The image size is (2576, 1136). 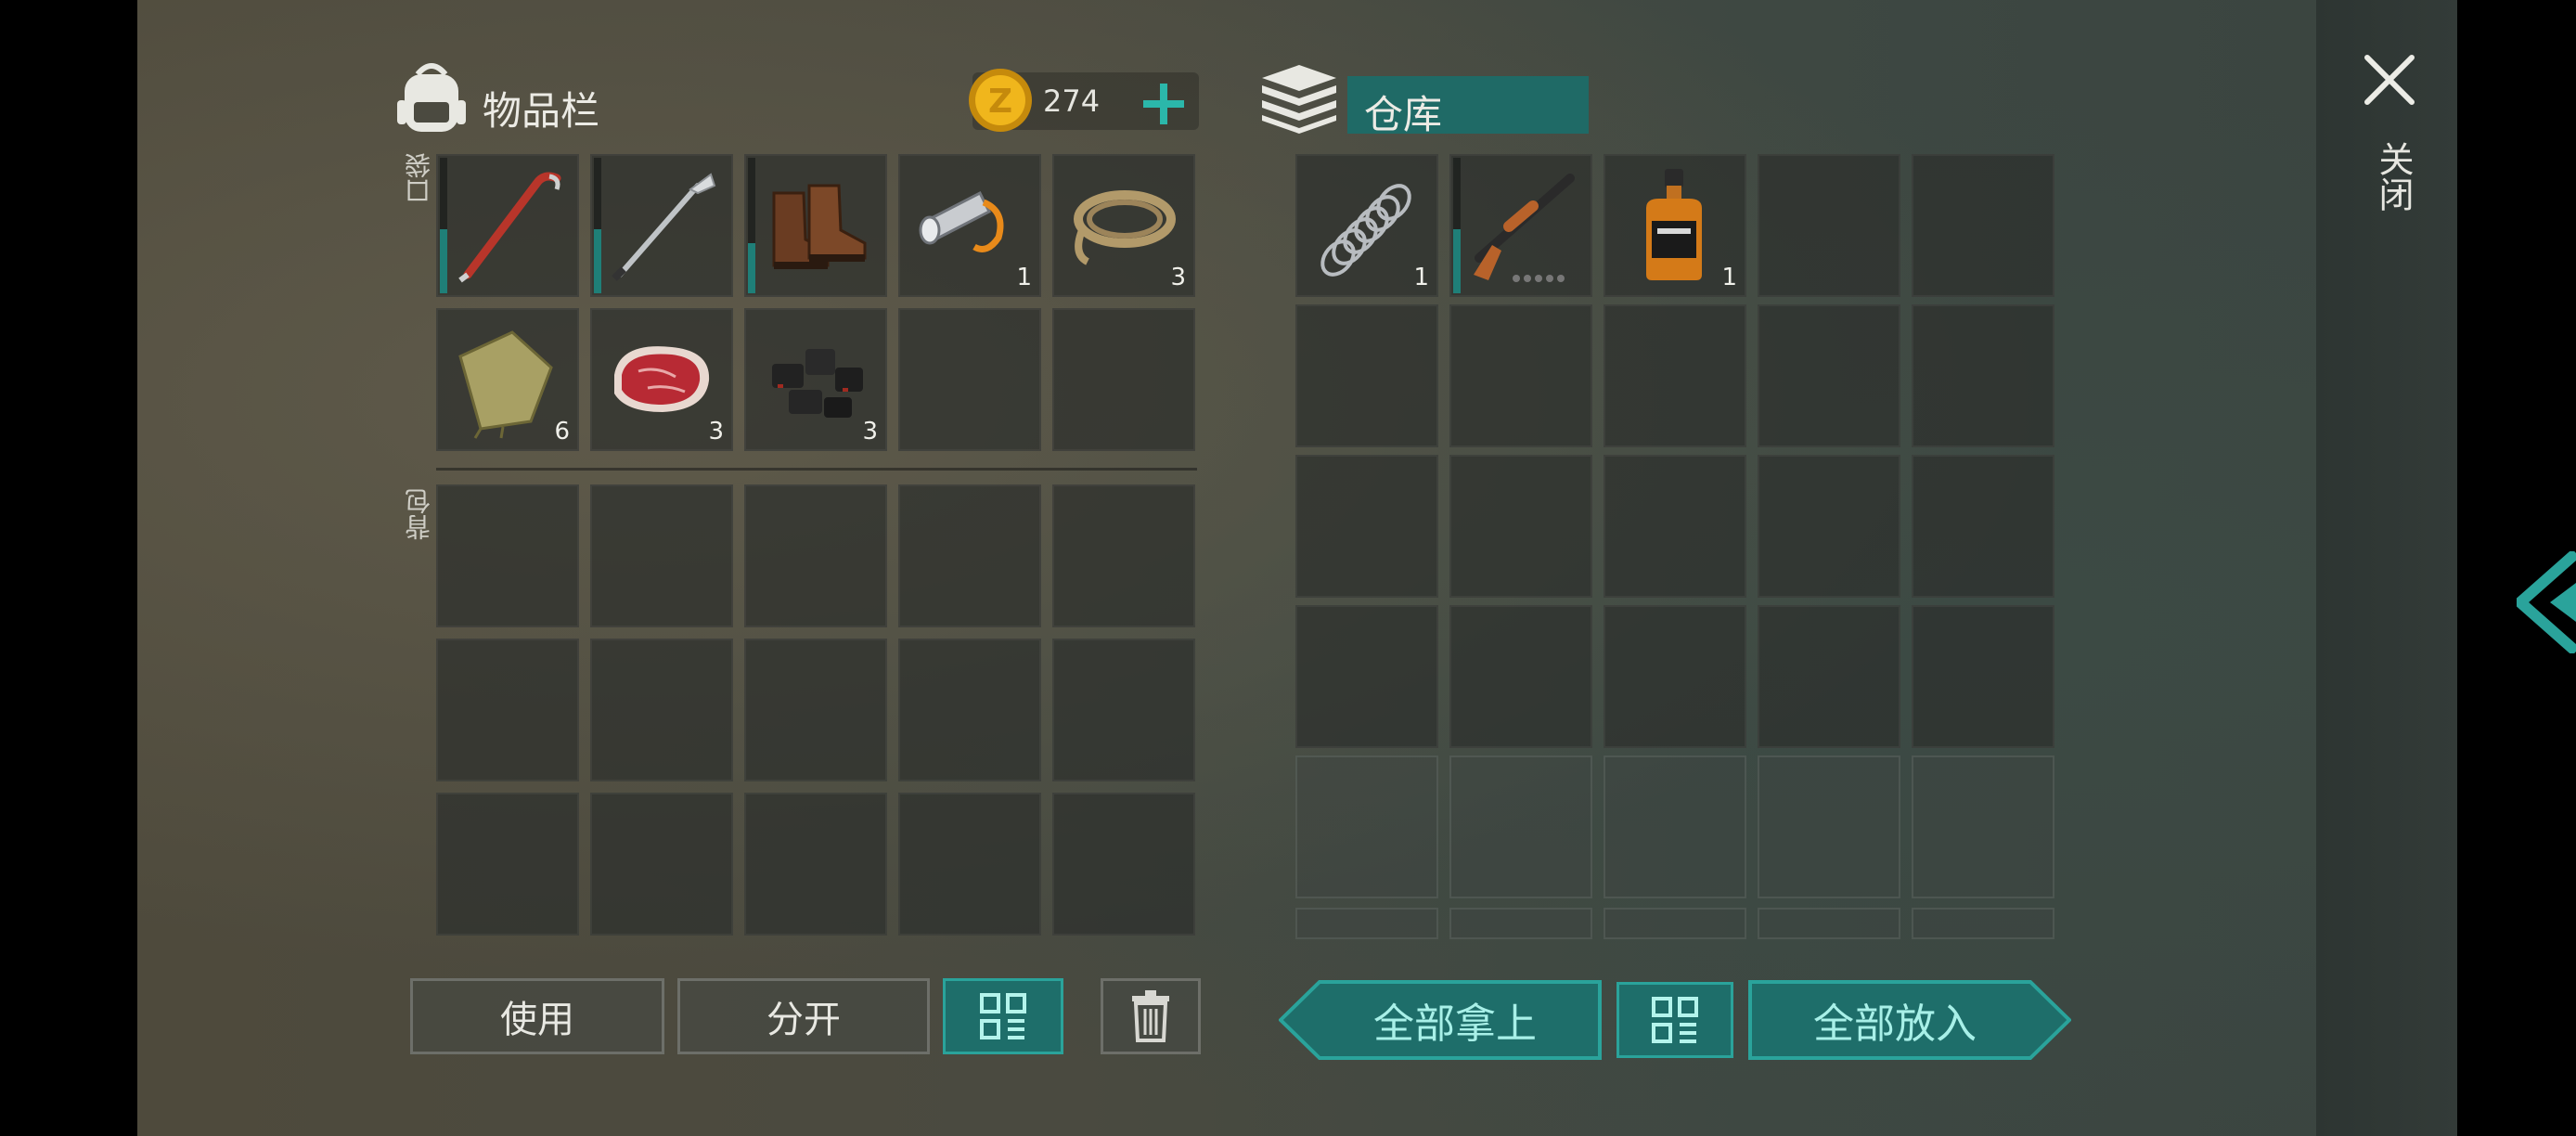 I want to click on cloth-icon, so click(x=505, y=384).